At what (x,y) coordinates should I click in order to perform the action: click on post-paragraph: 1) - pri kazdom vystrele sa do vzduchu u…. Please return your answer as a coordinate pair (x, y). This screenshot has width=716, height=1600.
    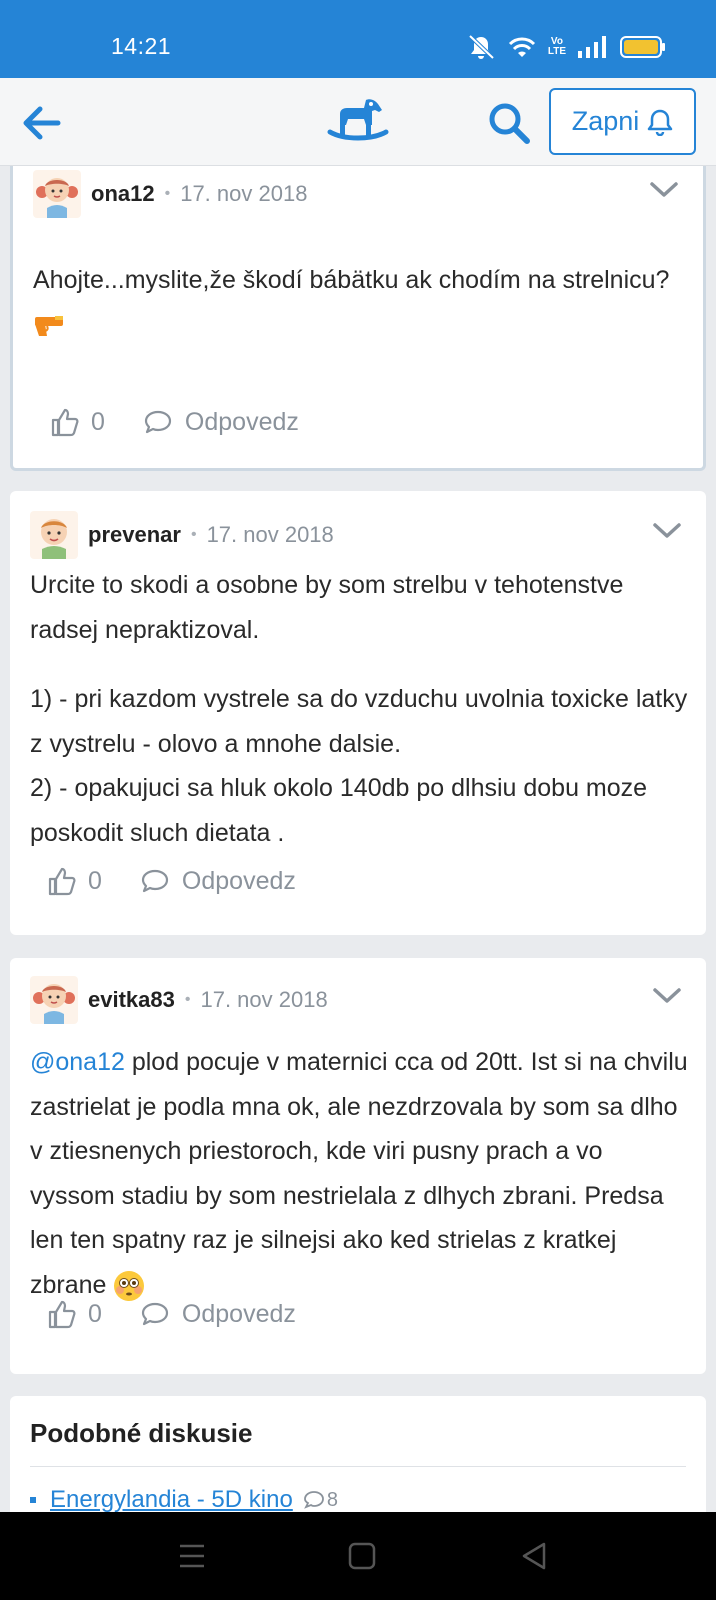
    Looking at the image, I should click on (359, 721).